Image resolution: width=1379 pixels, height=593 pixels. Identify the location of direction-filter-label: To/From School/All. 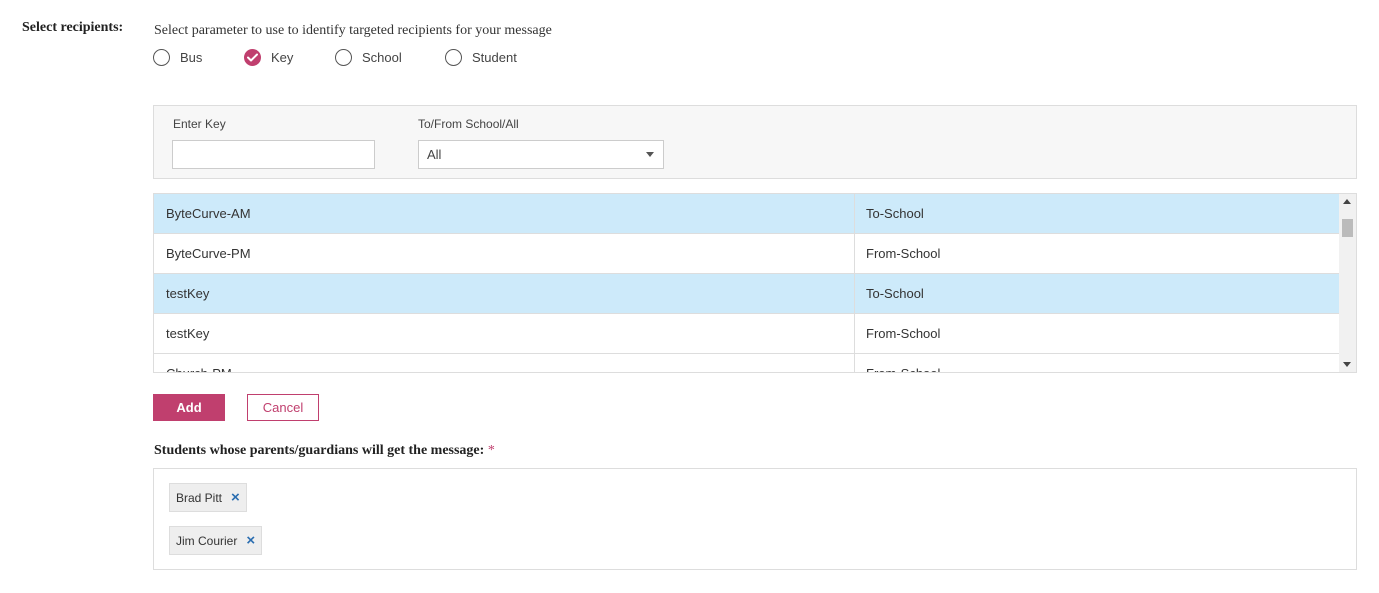
(468, 124).